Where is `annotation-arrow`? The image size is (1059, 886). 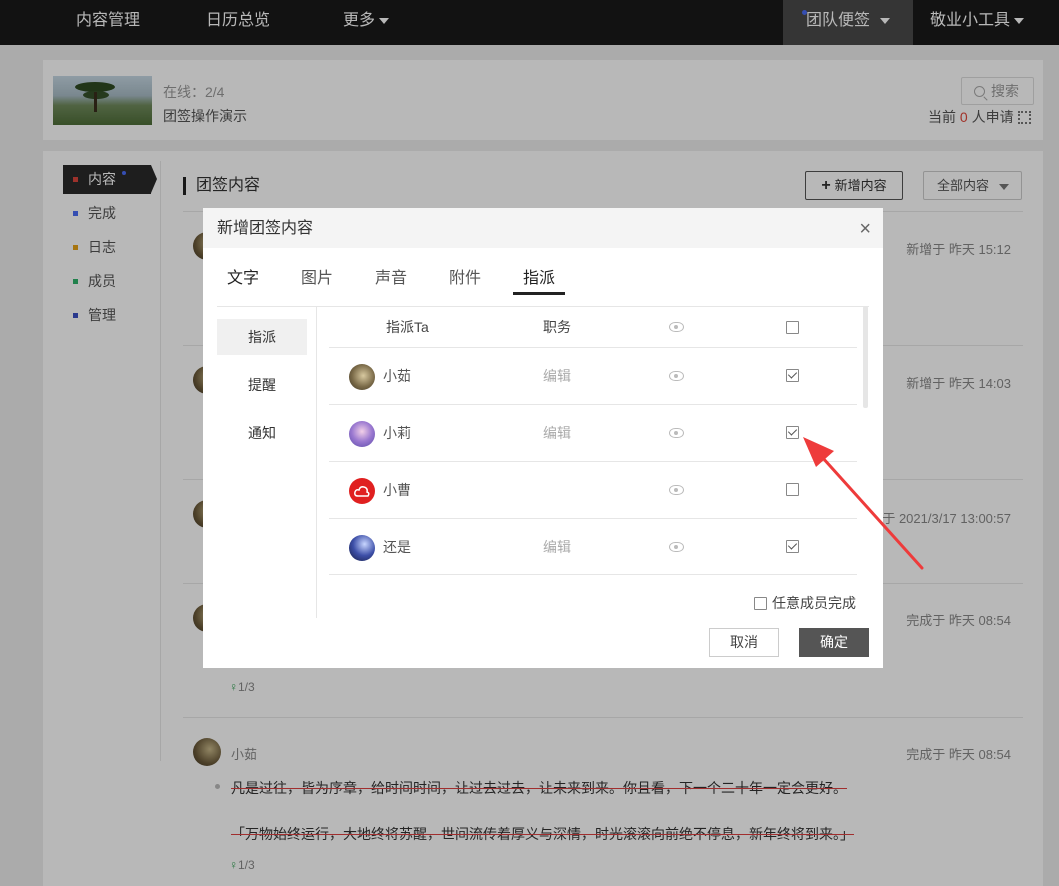 annotation-arrow is located at coordinates (863, 503).